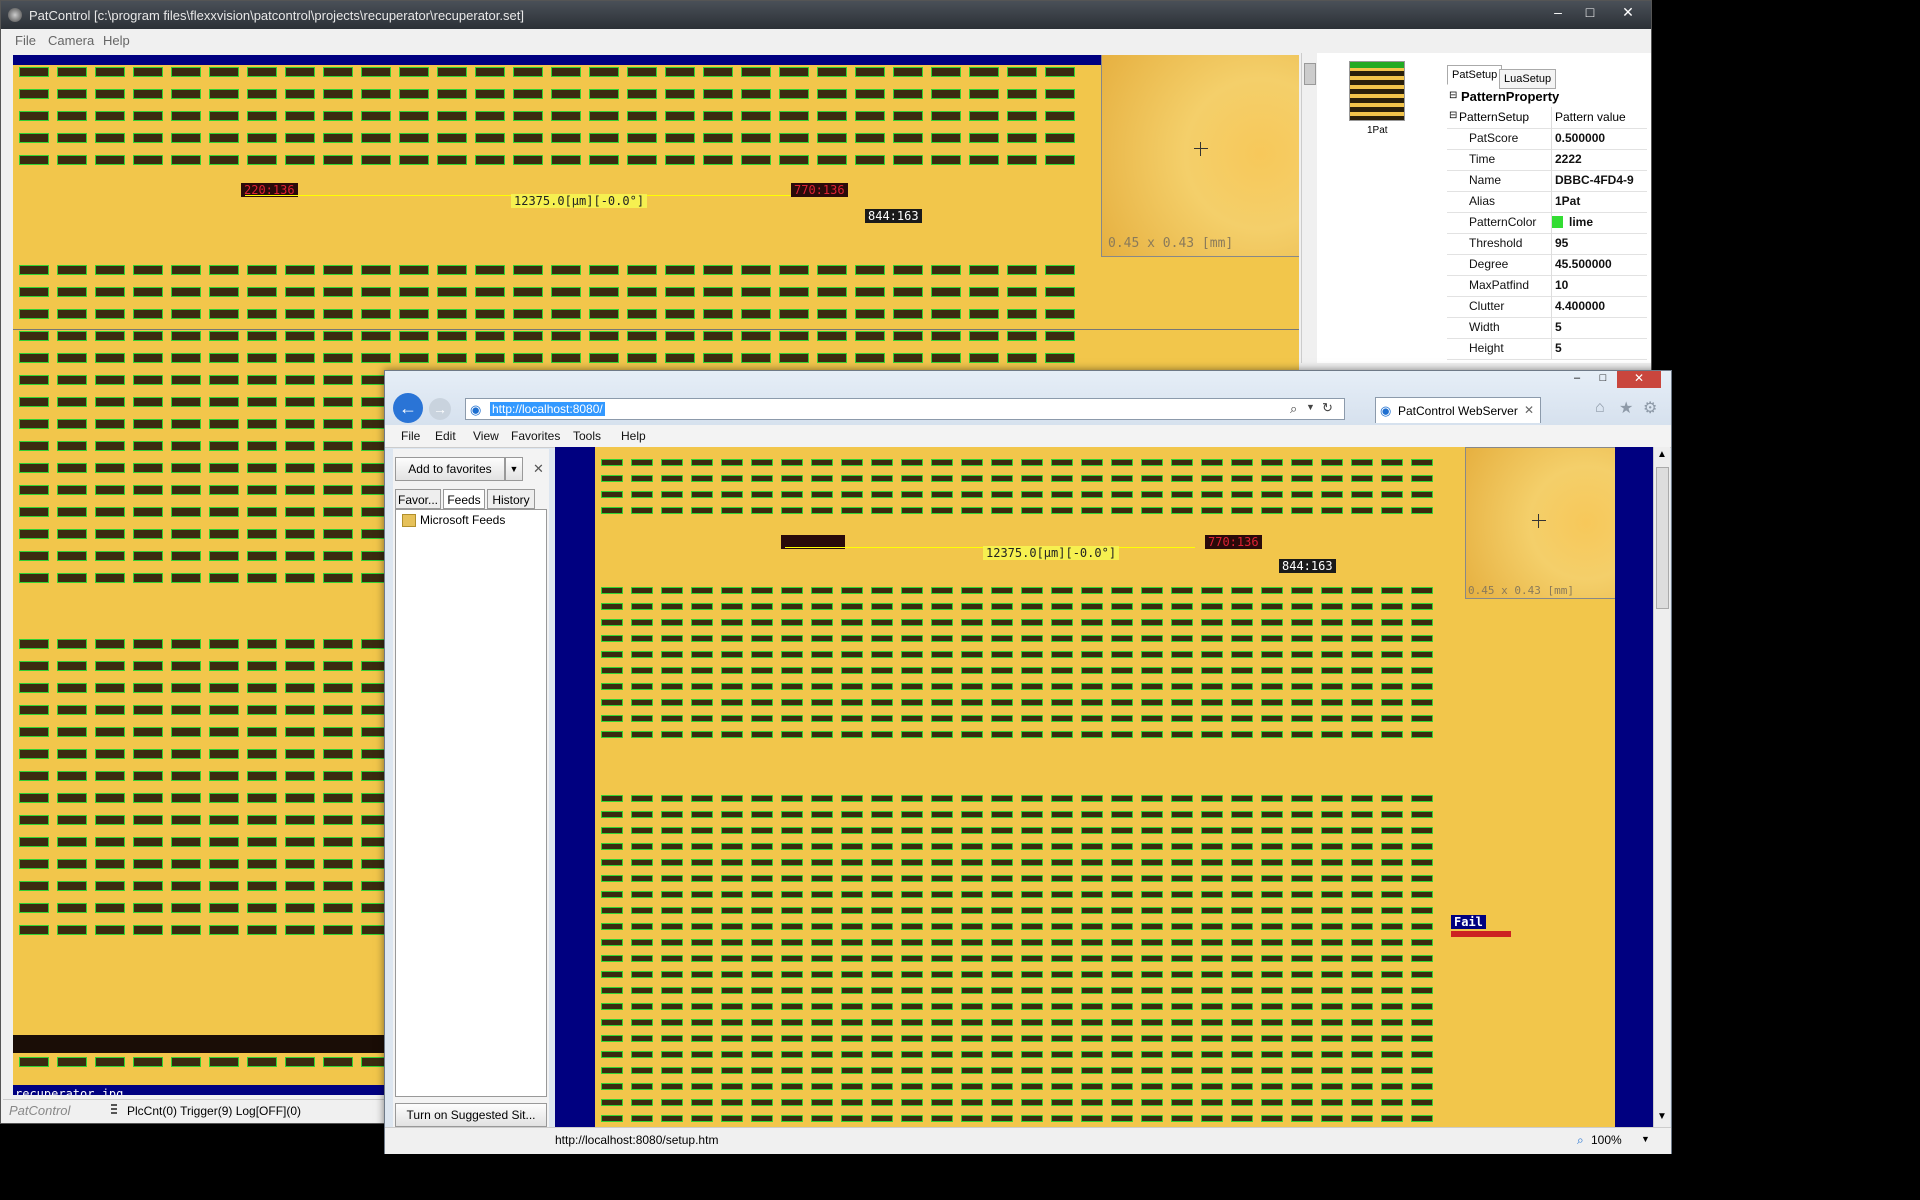  What do you see at coordinates (1327, 408) in the screenshot?
I see `refresh-icon: ↻` at bounding box center [1327, 408].